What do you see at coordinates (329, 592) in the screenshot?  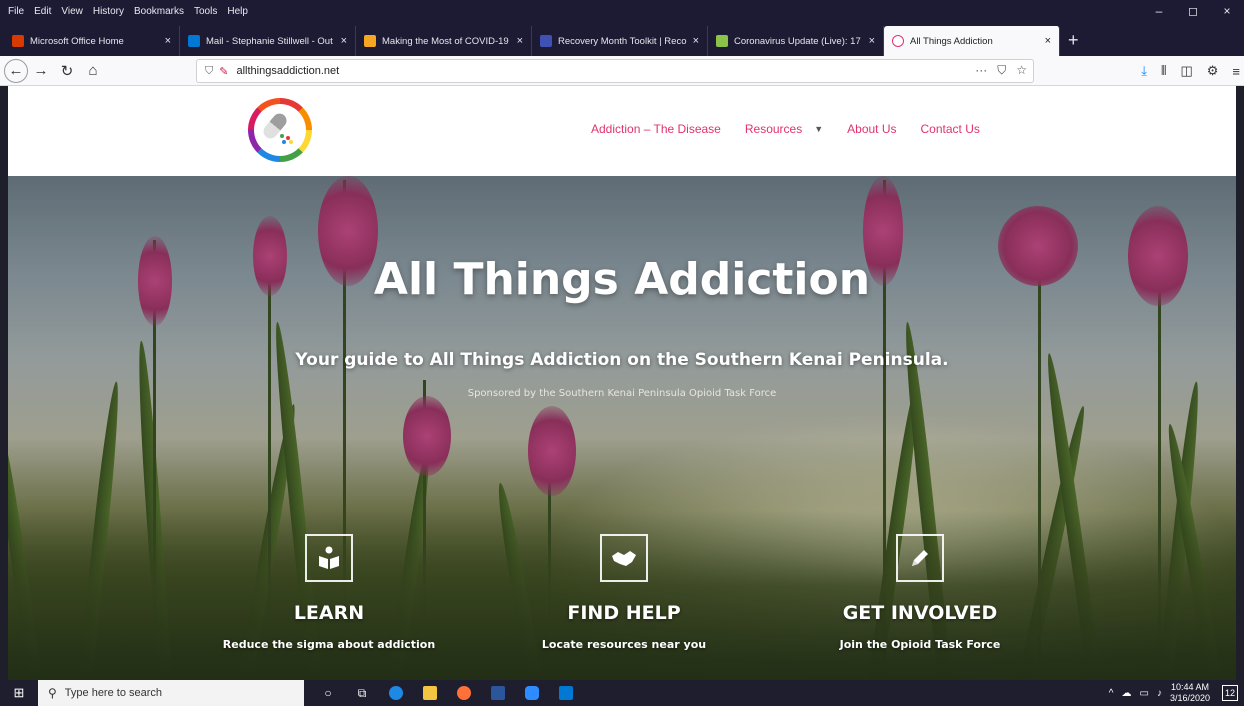 I see `feature-learn: LEARN Reduce the sigma about addiction` at bounding box center [329, 592].